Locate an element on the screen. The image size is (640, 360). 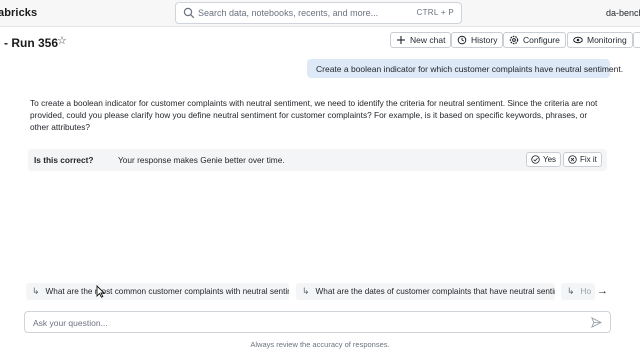
history-label: History is located at coordinates (484, 40).